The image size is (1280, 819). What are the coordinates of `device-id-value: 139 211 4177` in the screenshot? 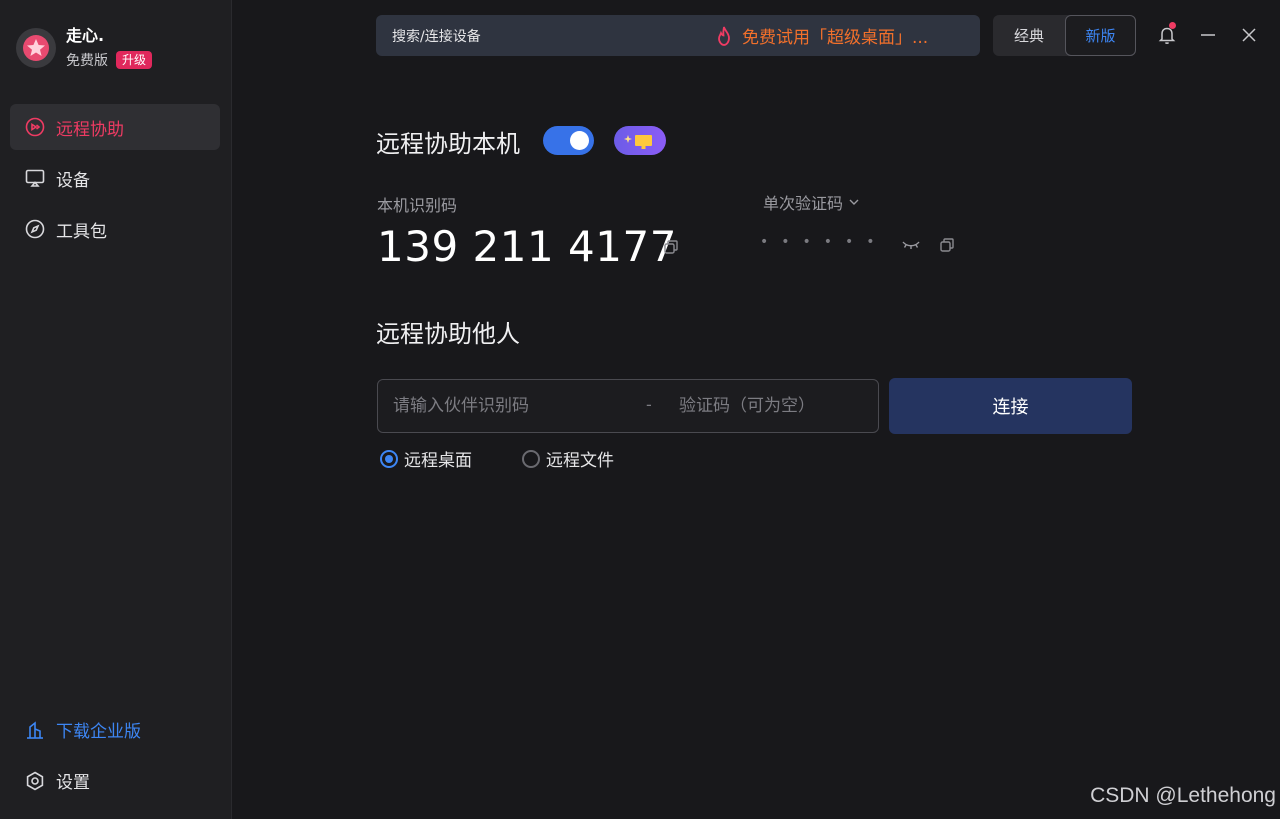 It's located at (527, 246).